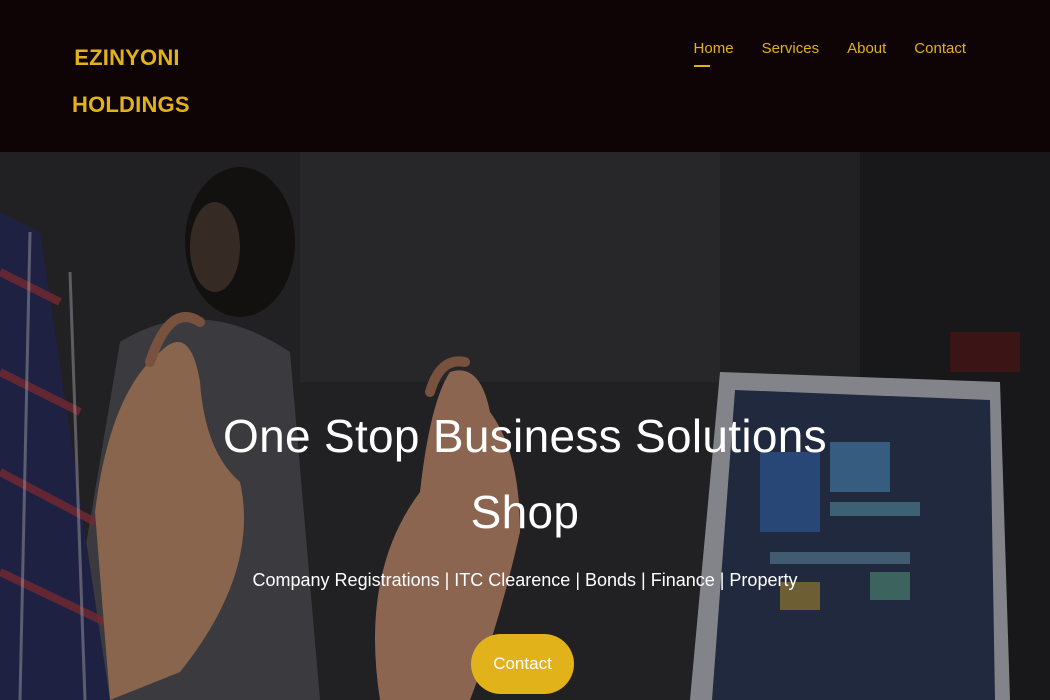 The height and width of the screenshot is (700, 1050). I want to click on nav-contact: Contact, so click(940, 53).